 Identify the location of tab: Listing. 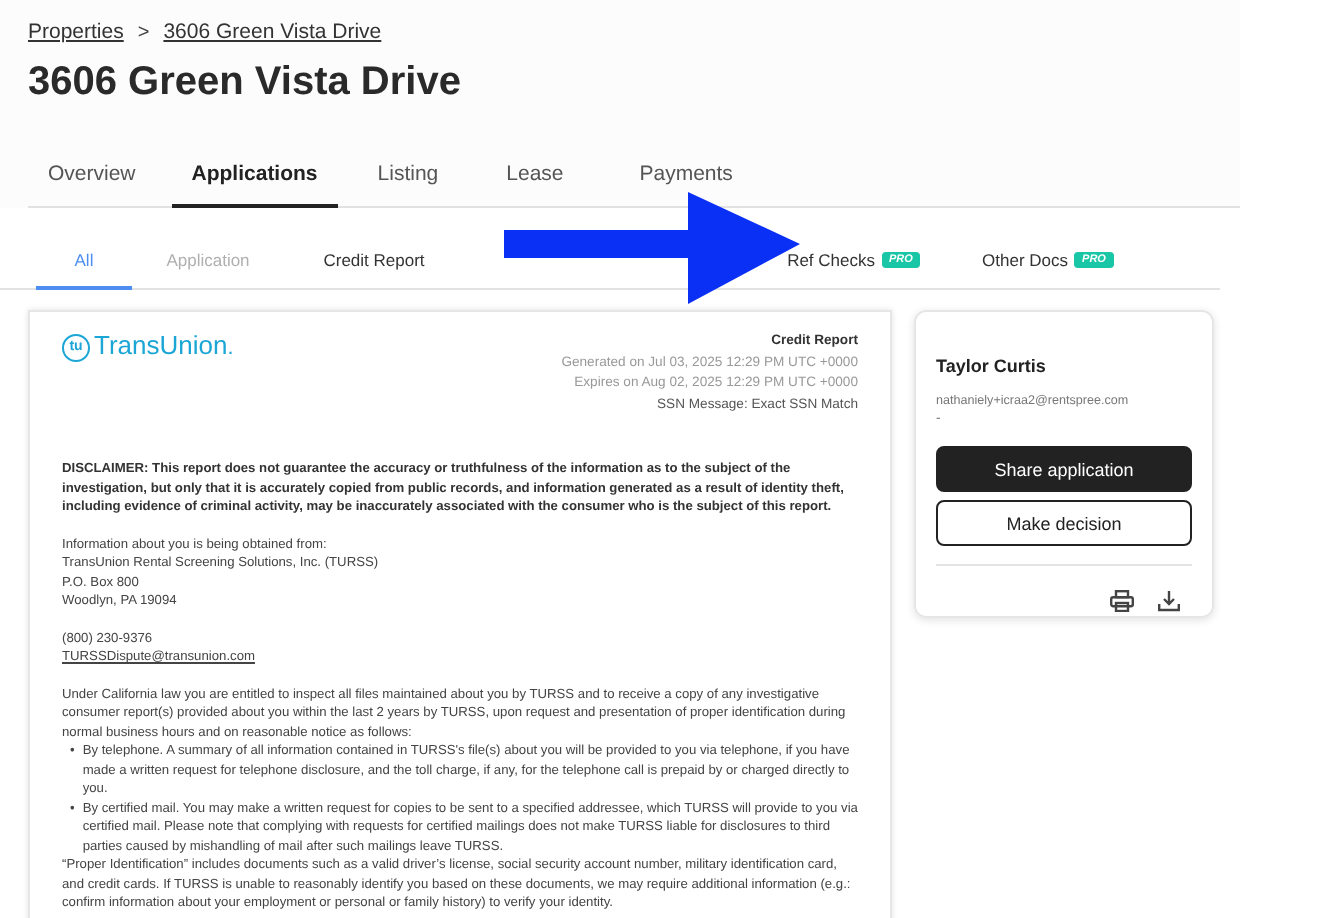
(408, 177).